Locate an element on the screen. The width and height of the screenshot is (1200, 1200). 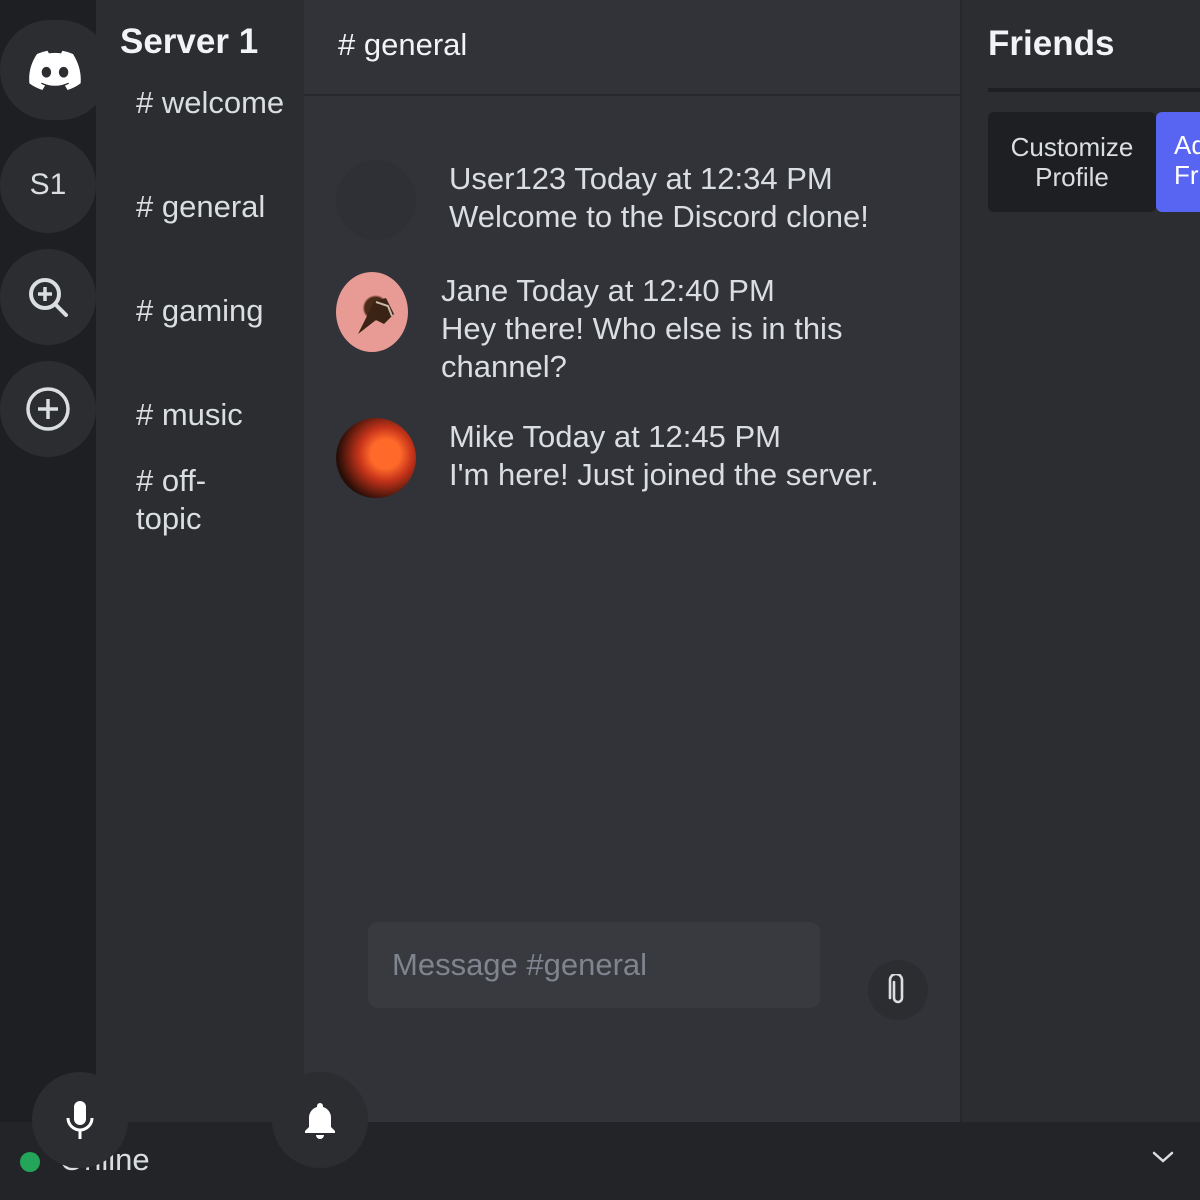
friends-title: Friends is located at coordinates (1051, 43).